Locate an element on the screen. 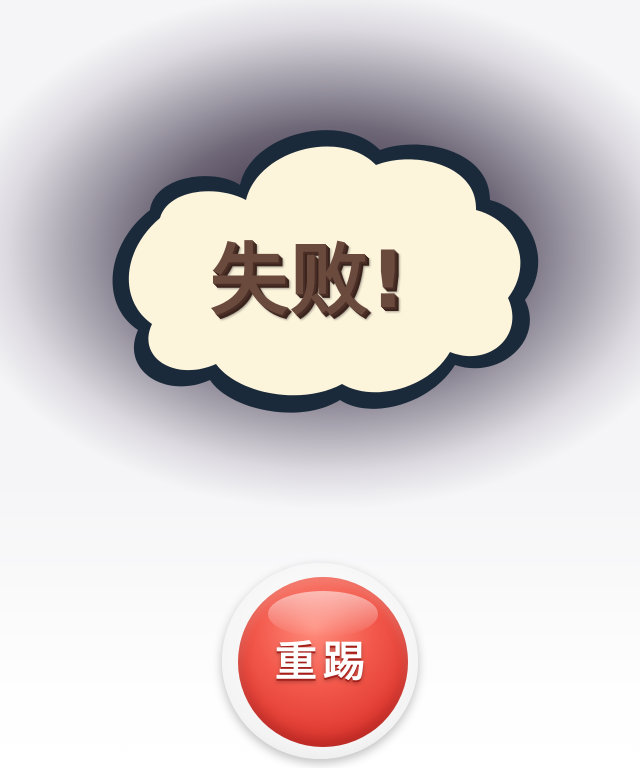 The image size is (640, 768). retry-button: 重踢 is located at coordinates (323, 662).